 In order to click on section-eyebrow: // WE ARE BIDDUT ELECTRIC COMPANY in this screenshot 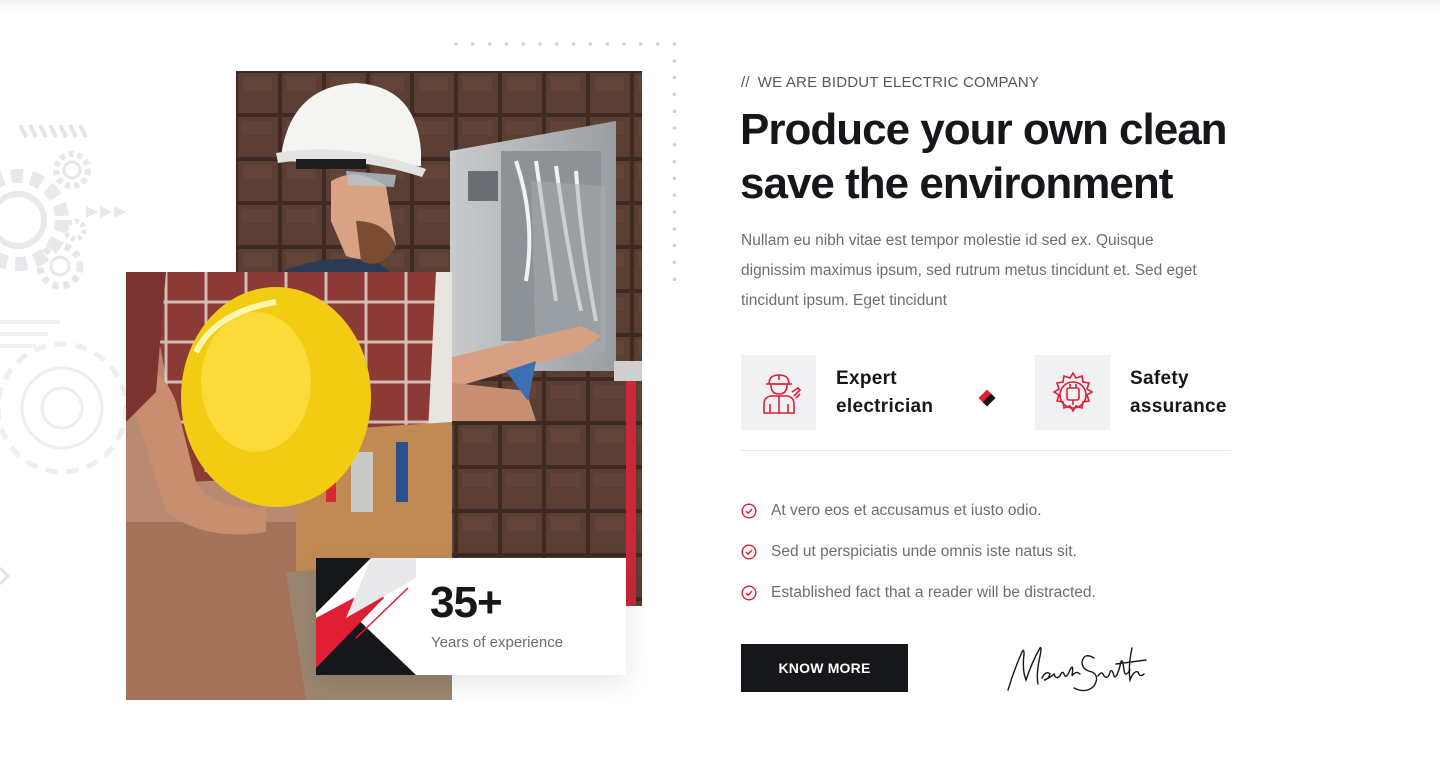, I will do `click(890, 82)`.